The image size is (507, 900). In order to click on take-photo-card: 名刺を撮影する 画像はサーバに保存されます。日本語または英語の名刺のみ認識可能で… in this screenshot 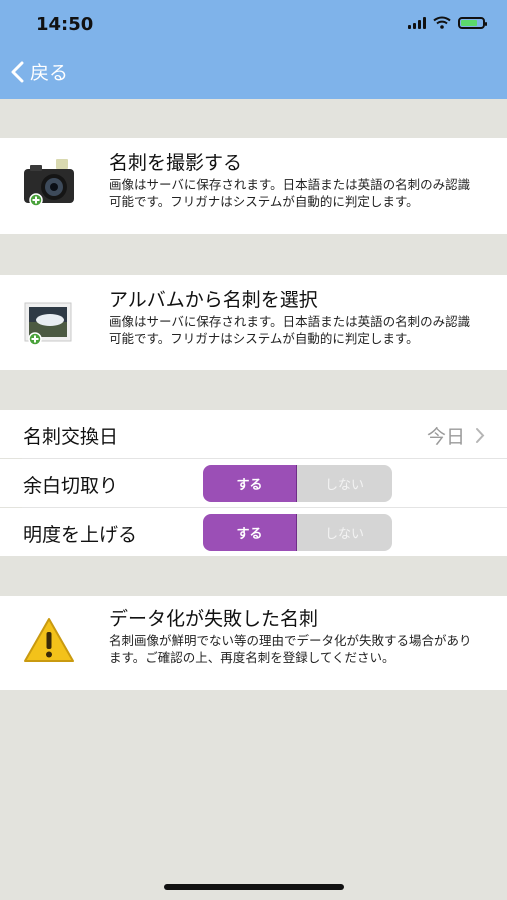, I will do `click(253, 186)`.